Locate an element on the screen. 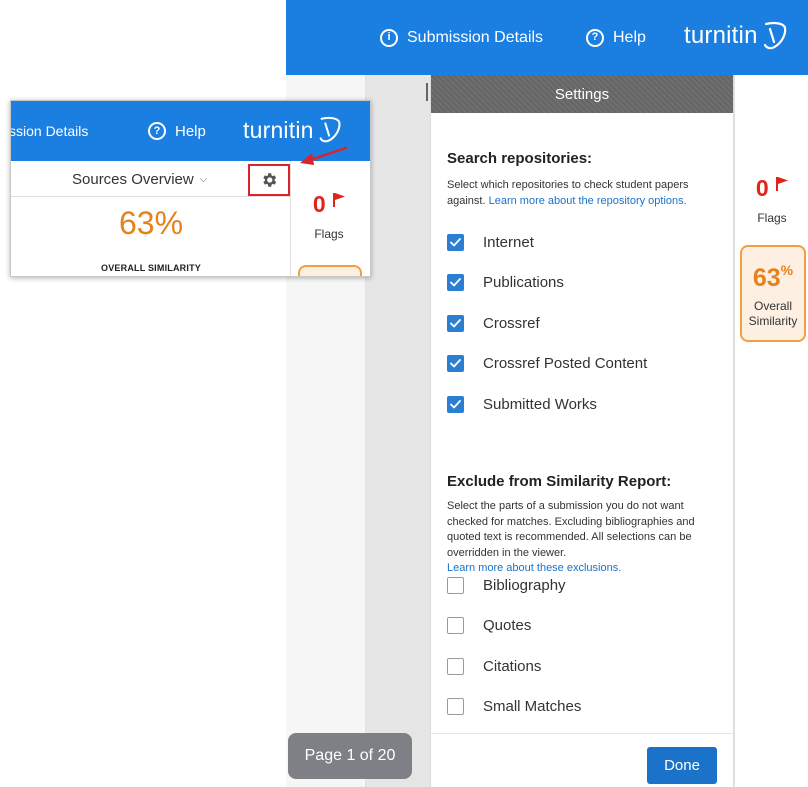  help-link: ? Help is located at coordinates (616, 37).